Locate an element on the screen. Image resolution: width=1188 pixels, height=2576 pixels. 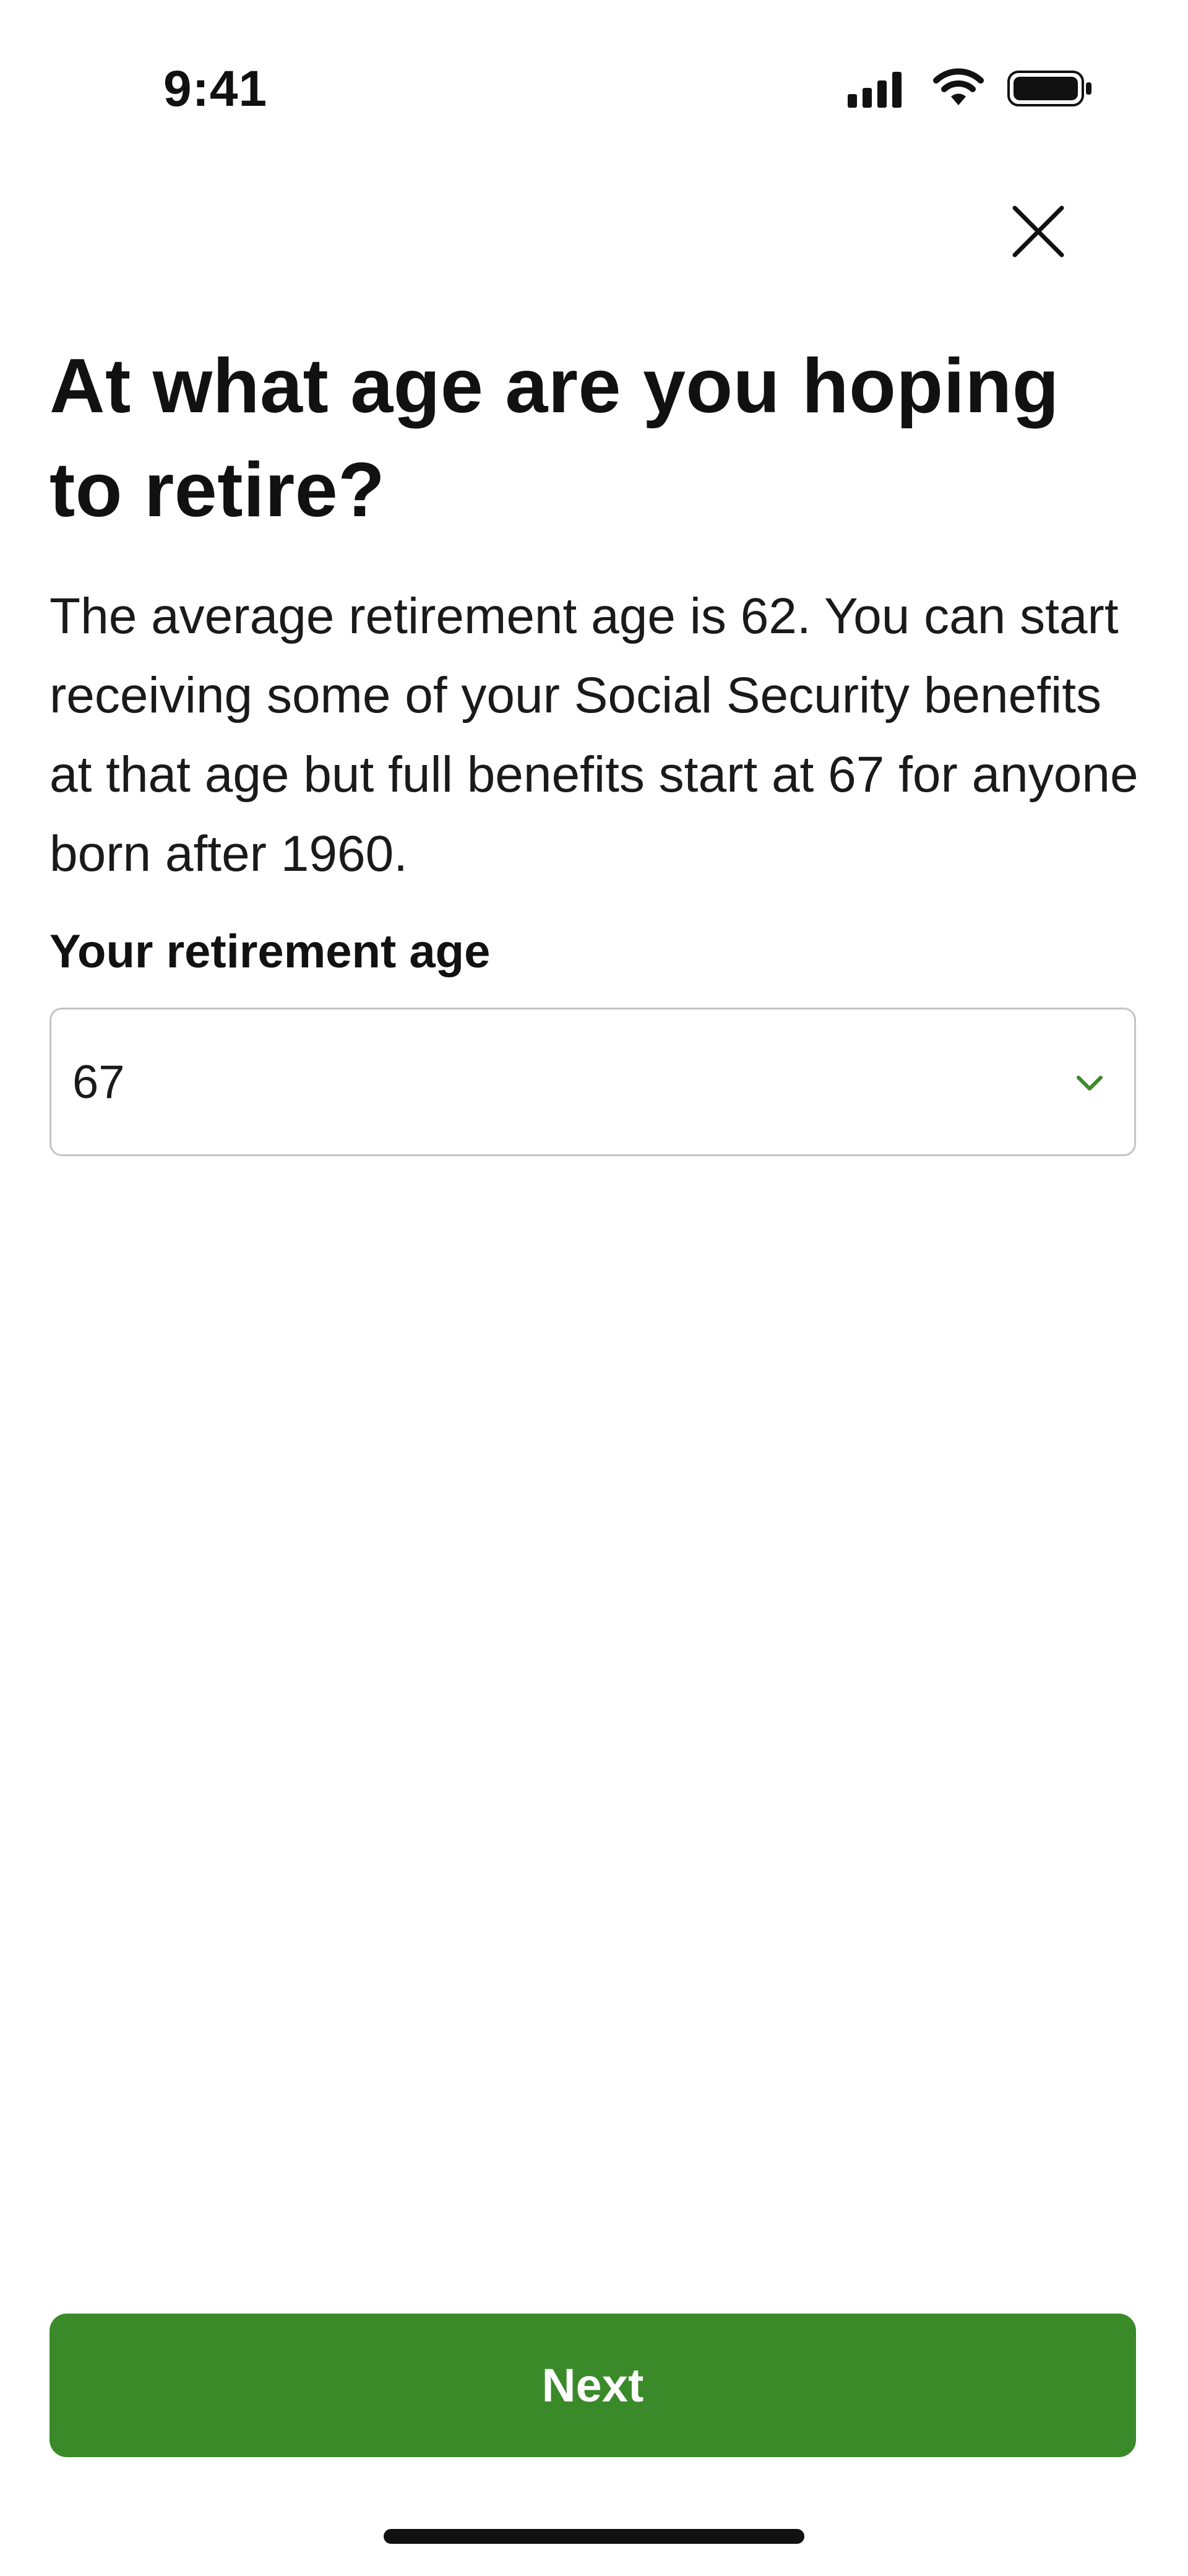
next-button: Next is located at coordinates (593, 2385).